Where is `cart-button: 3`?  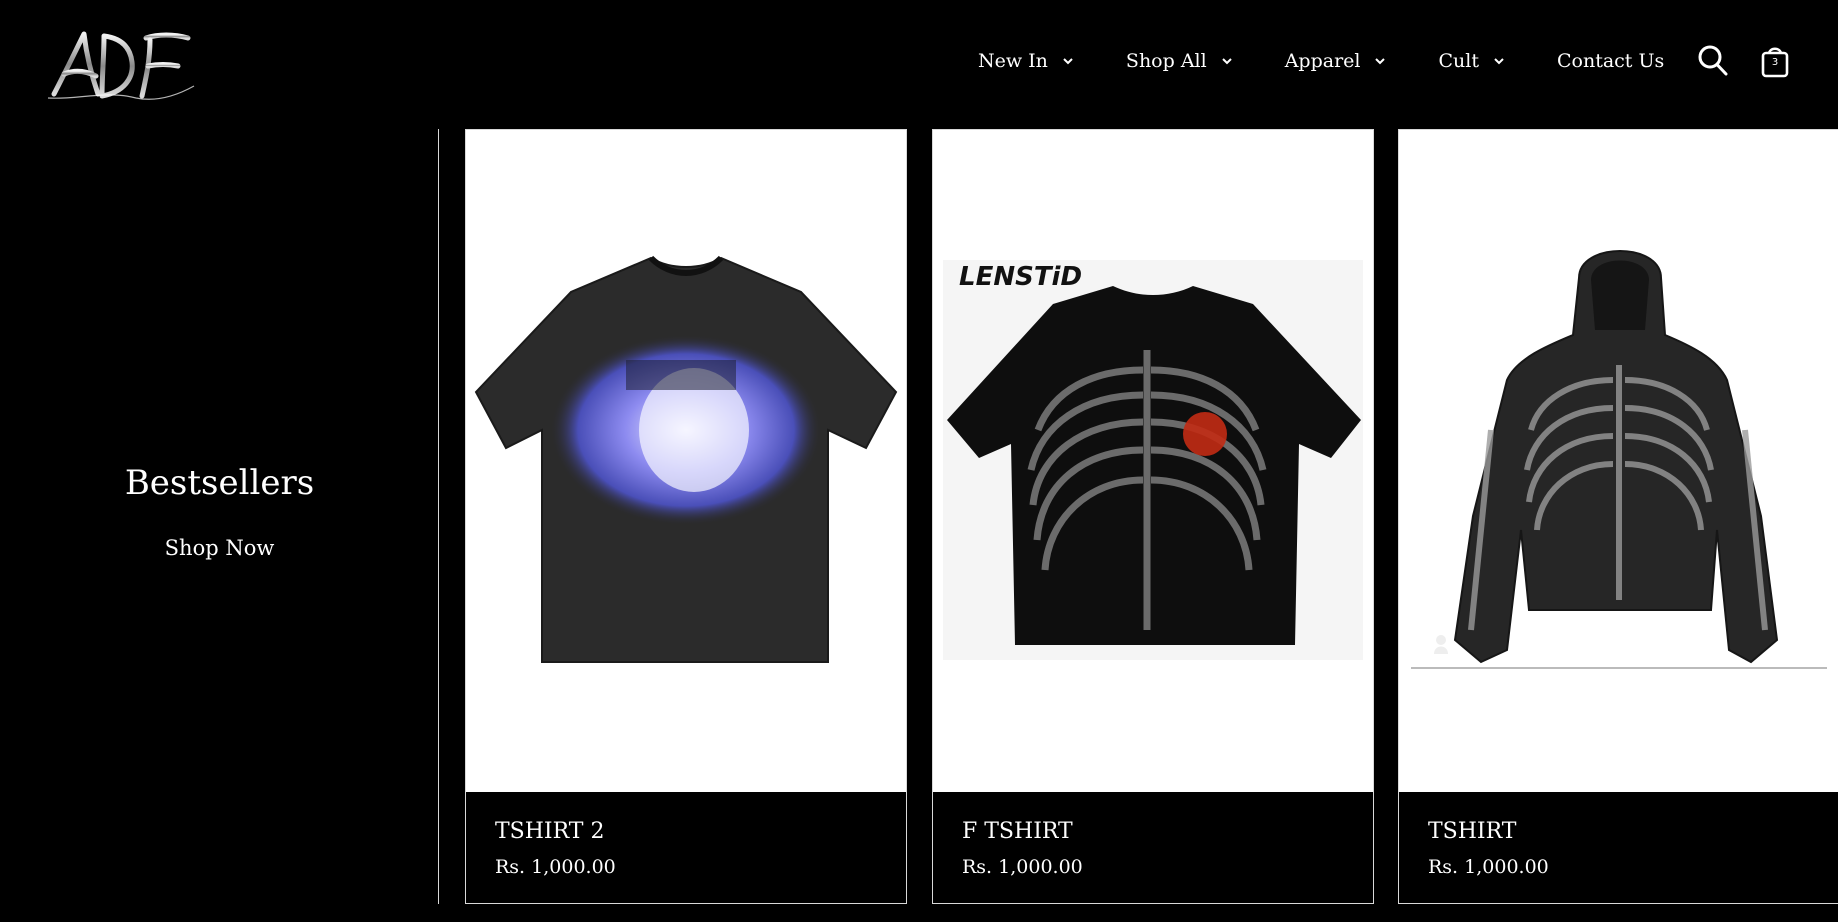
cart-button: 3 is located at coordinates (1775, 61).